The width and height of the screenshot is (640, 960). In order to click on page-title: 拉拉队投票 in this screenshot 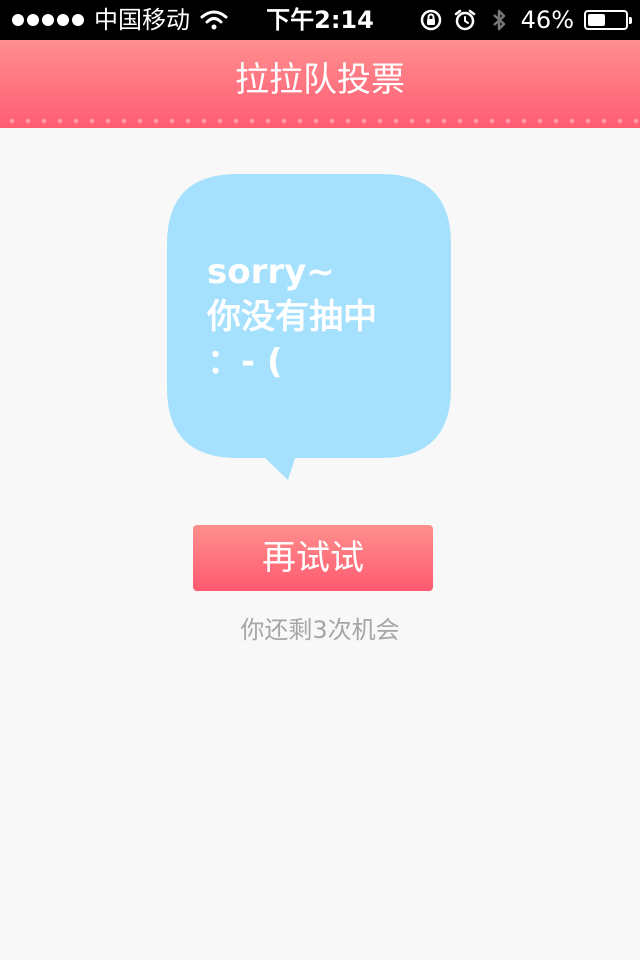, I will do `click(320, 80)`.